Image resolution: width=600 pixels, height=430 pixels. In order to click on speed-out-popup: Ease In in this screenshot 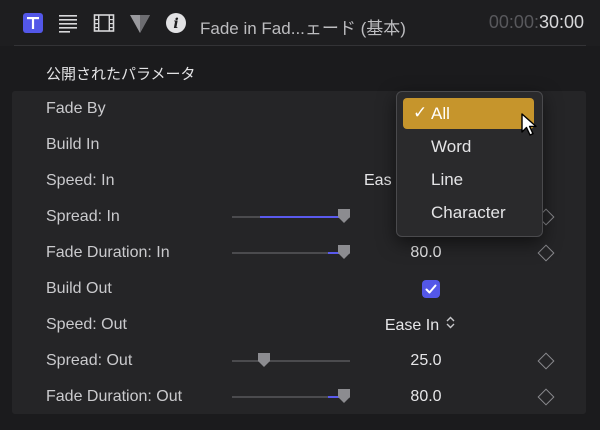, I will do `click(420, 325)`.